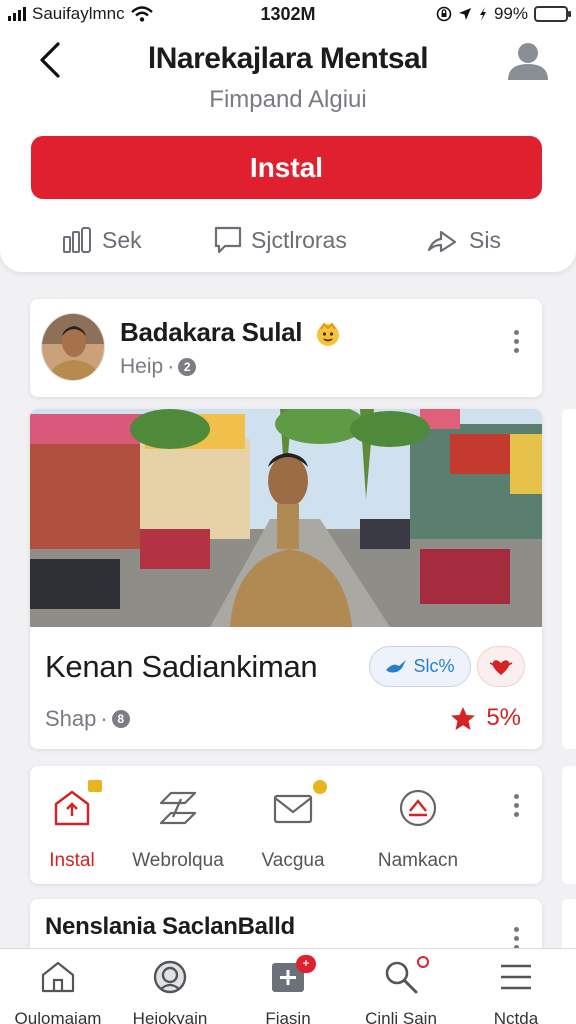  I want to click on nav-search: Cinli Sain, so click(401, 990).